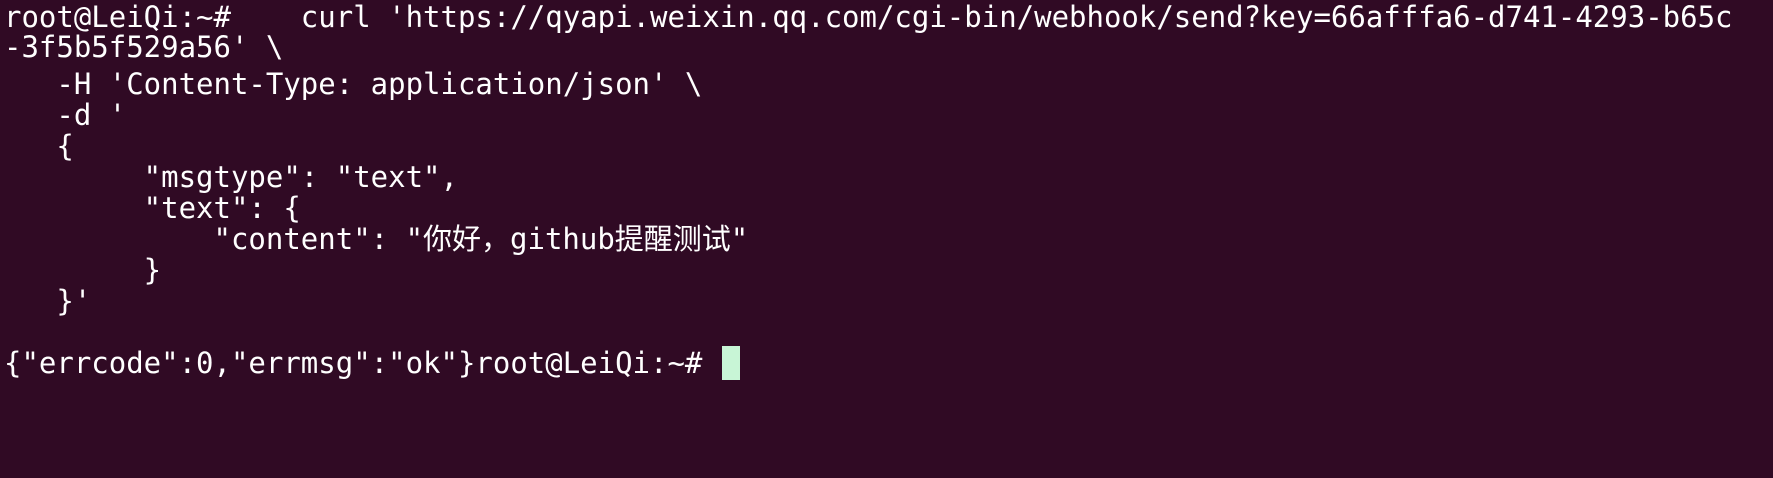 The height and width of the screenshot is (478, 1773). I want to click on terminal-prompt-line: {"errcode":0,"errmsg":"ok"}root@LeiQi:~#, so click(372, 363).